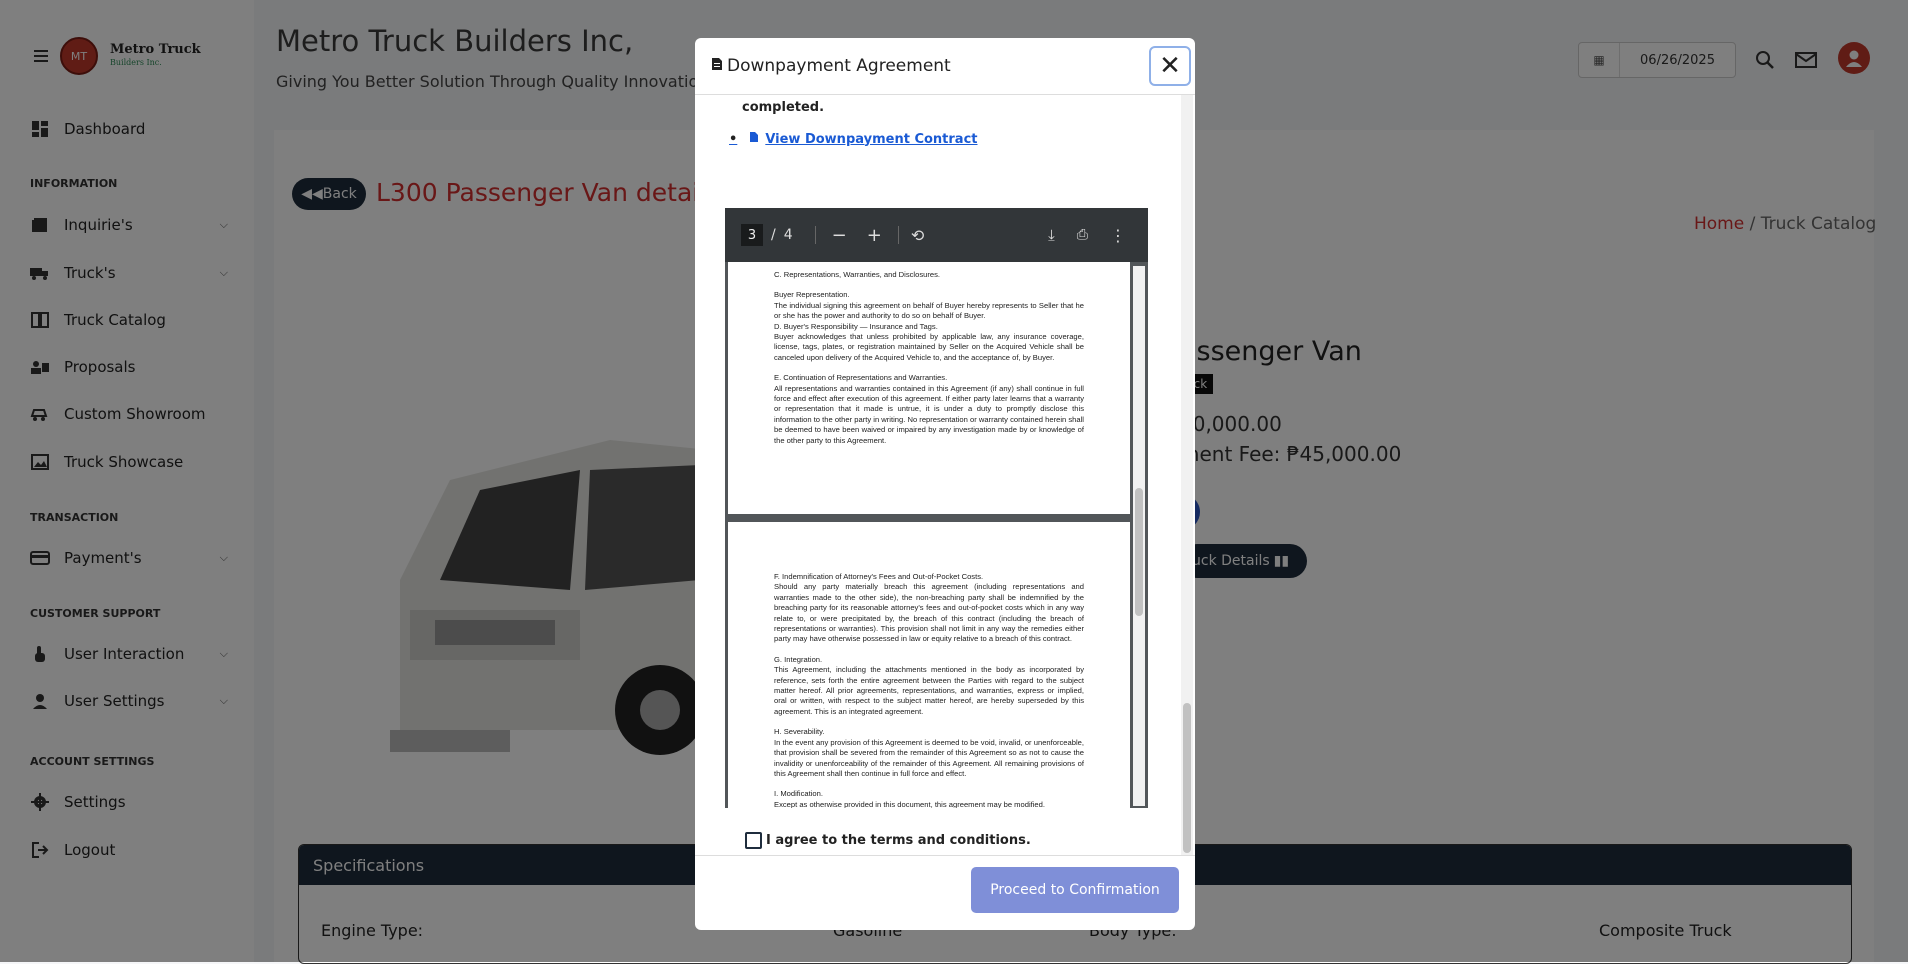 Image resolution: width=1908 pixels, height=964 pixels. I want to click on close-icon: ✕, so click(1170, 66).